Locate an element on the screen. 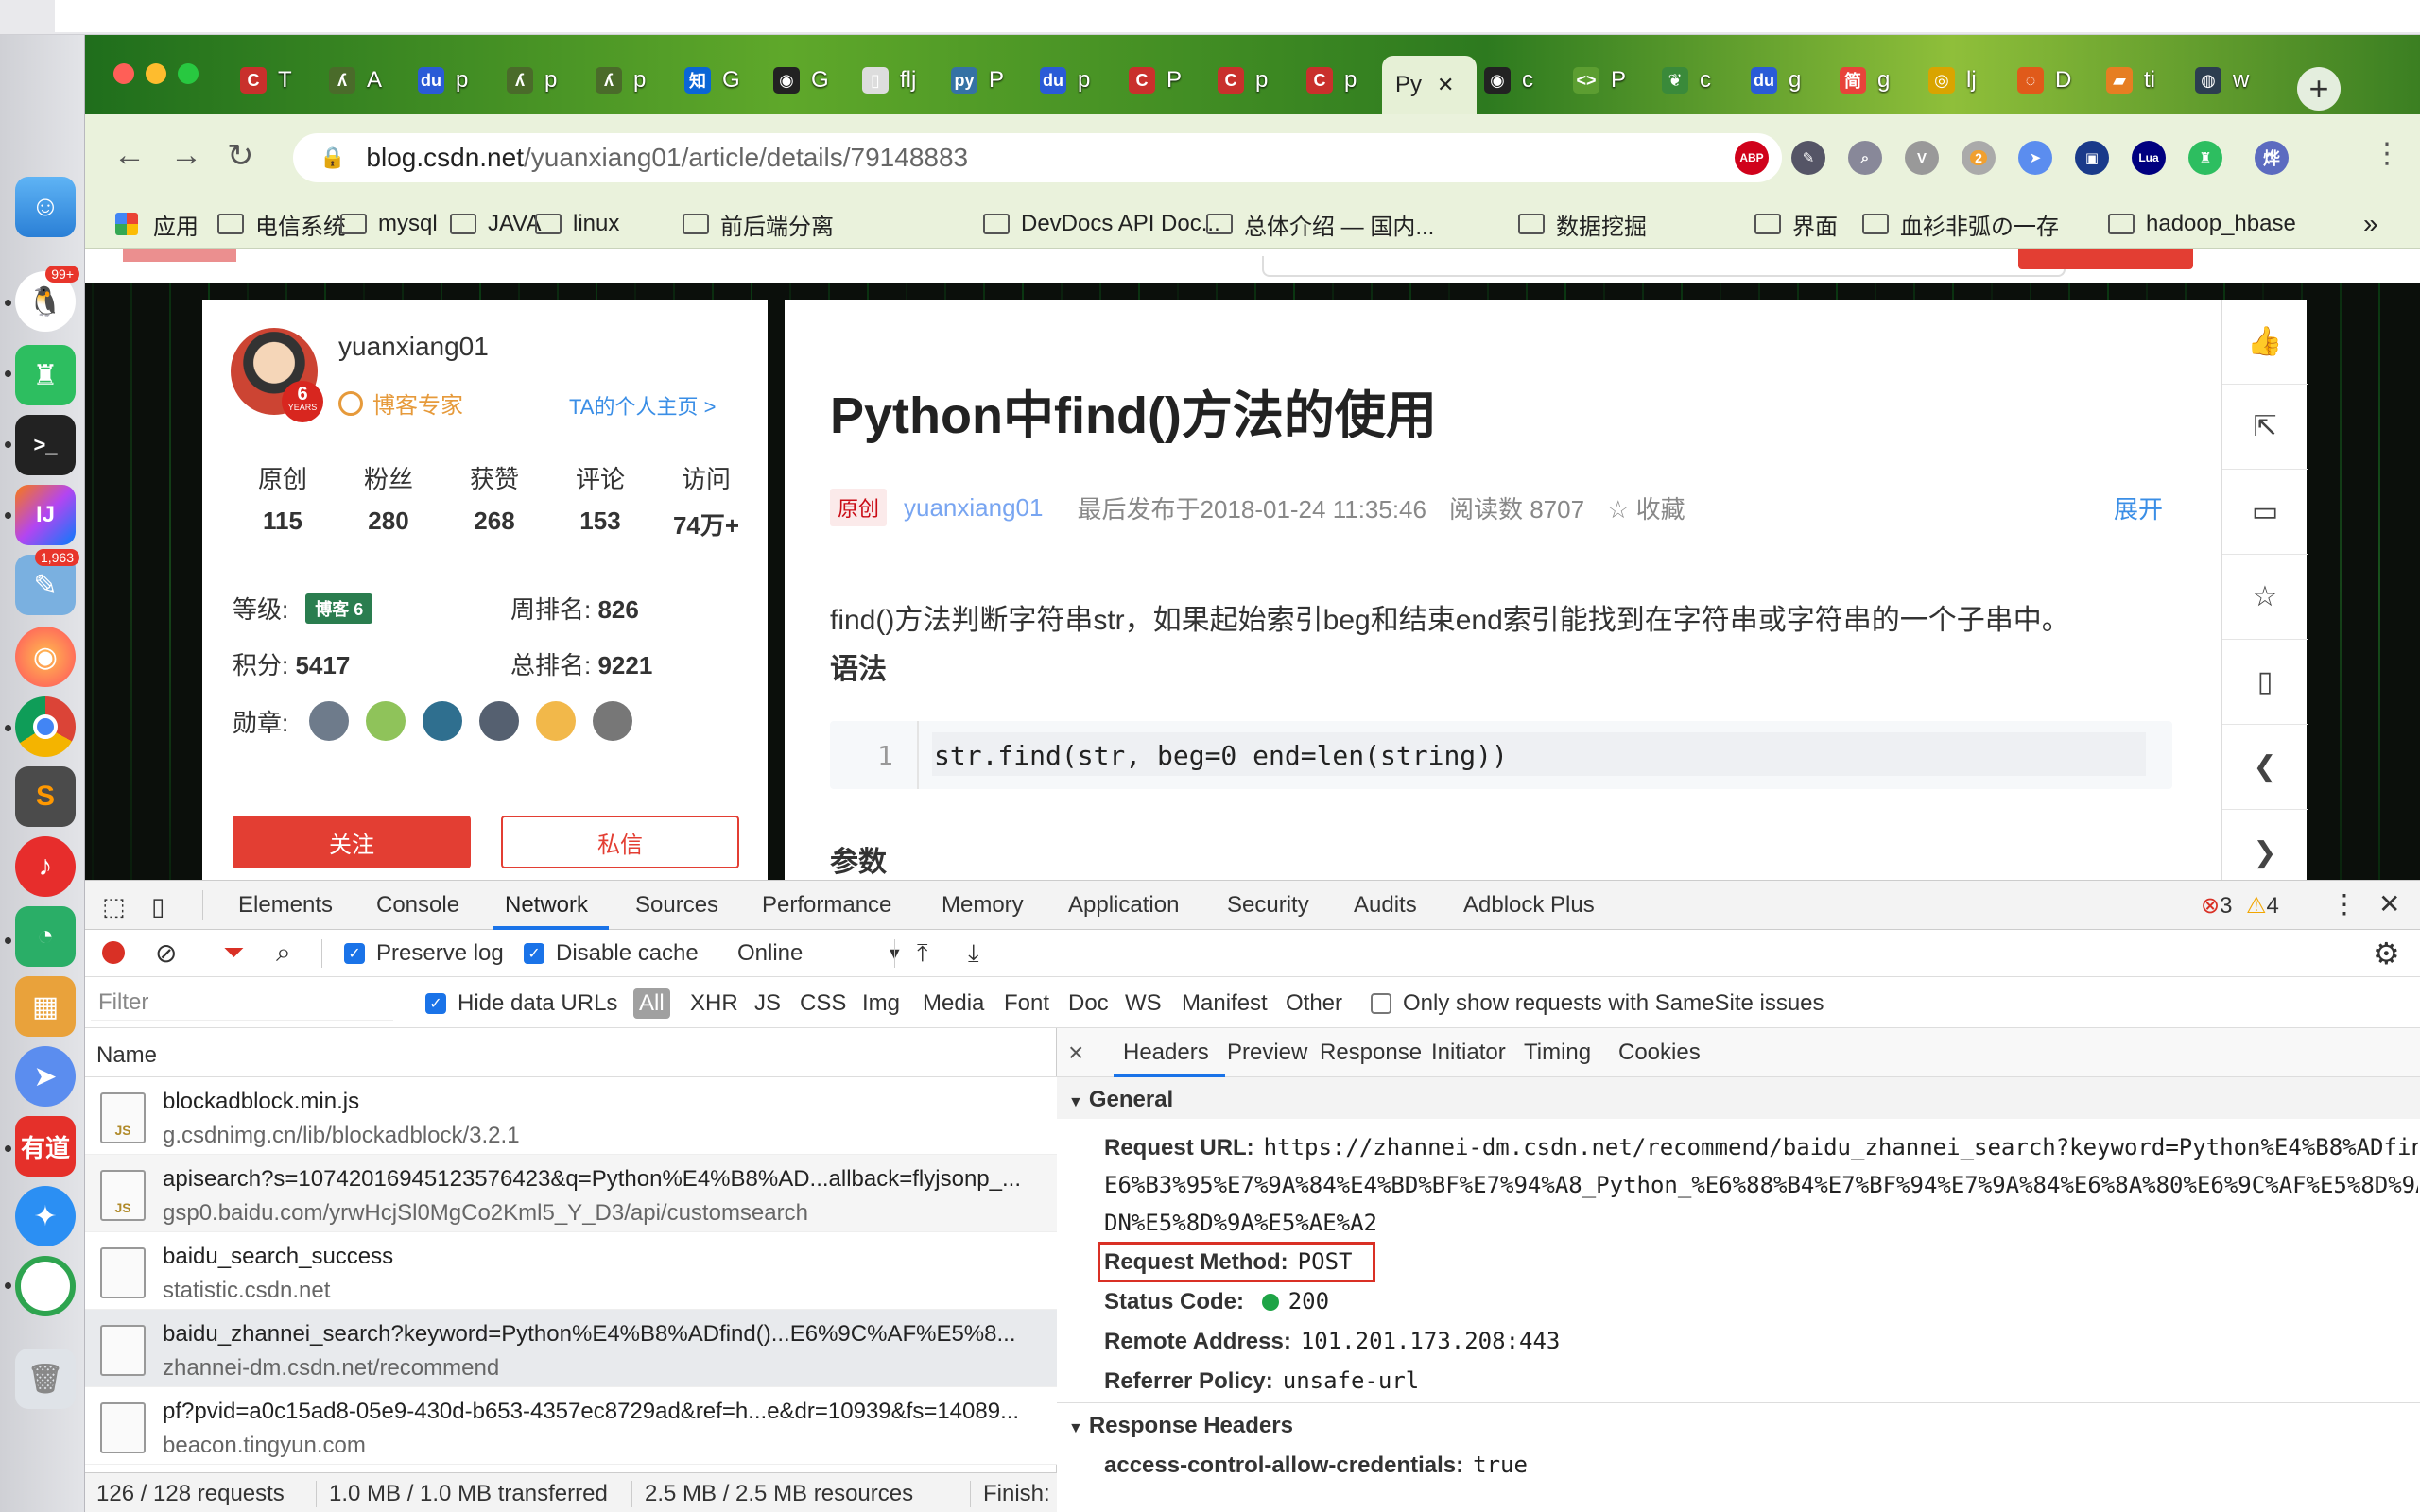 This screenshot has width=2420, height=1512. browser-tab: ▰ ti is located at coordinates (2138, 80).